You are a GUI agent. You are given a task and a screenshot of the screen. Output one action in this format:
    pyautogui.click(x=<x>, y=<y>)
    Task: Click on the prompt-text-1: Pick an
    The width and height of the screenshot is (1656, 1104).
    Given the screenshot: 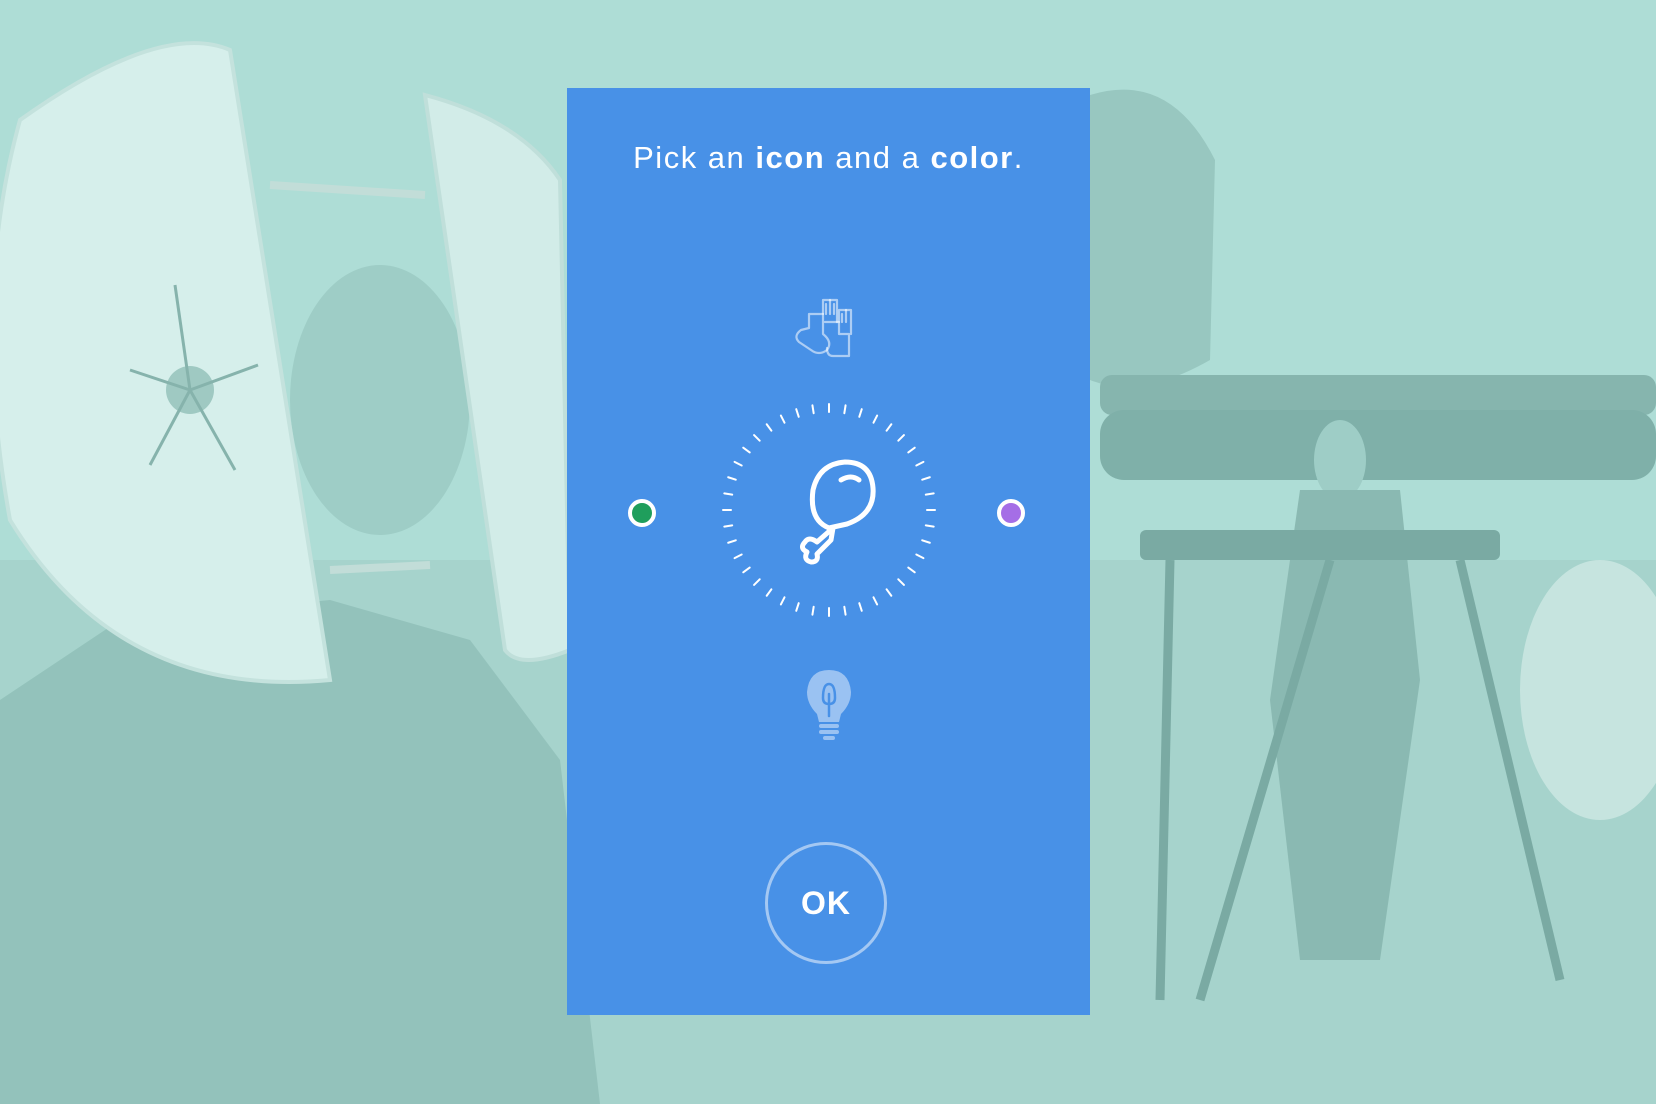 What is the action you would take?
    pyautogui.click(x=694, y=157)
    